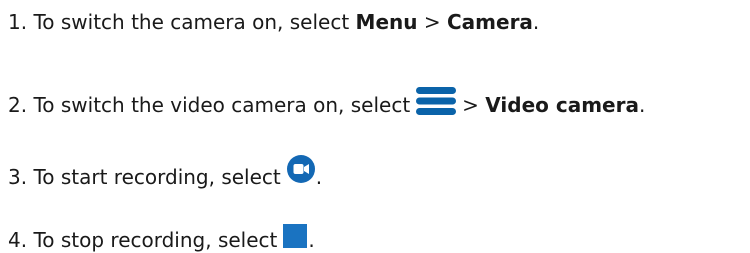 This screenshot has width=750, height=253. I want to click on step-3: 3. To start recording, select ., so click(165, 172).